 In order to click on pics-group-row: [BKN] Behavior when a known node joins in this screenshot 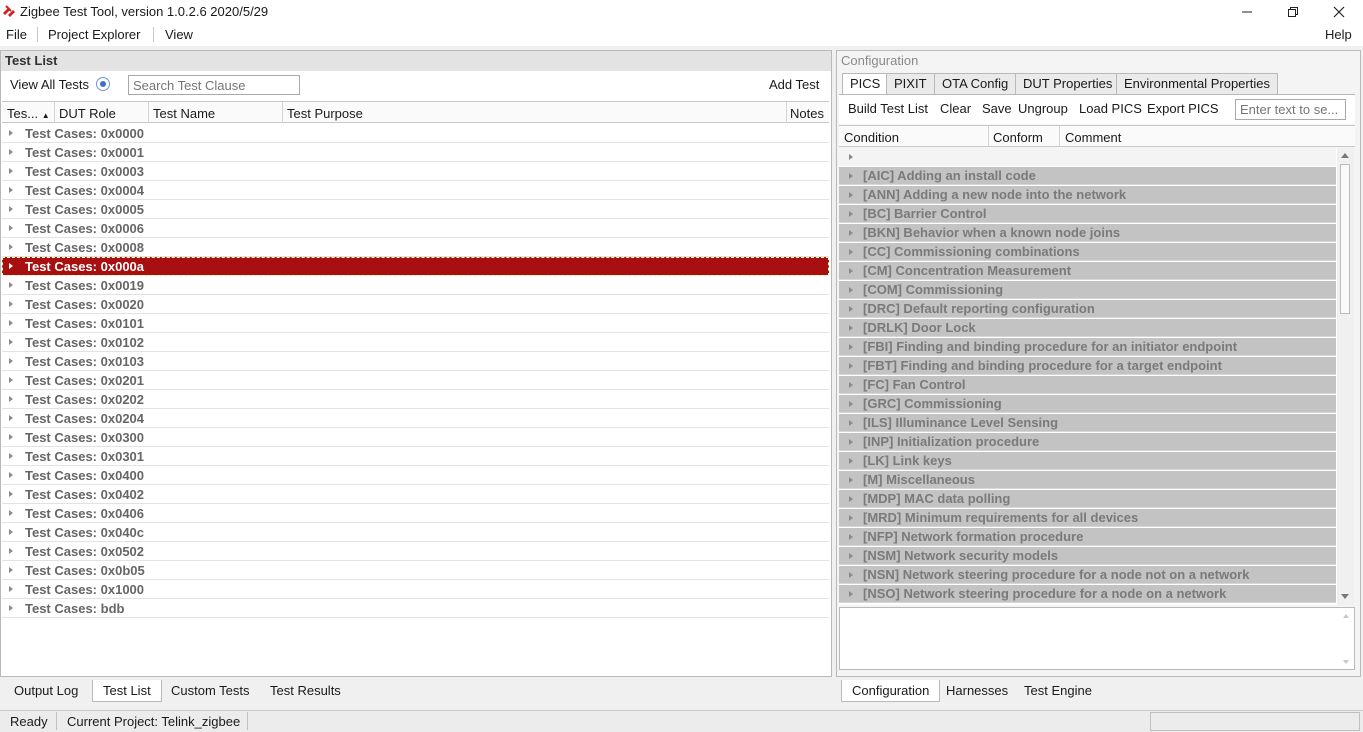, I will do `click(1087, 233)`.